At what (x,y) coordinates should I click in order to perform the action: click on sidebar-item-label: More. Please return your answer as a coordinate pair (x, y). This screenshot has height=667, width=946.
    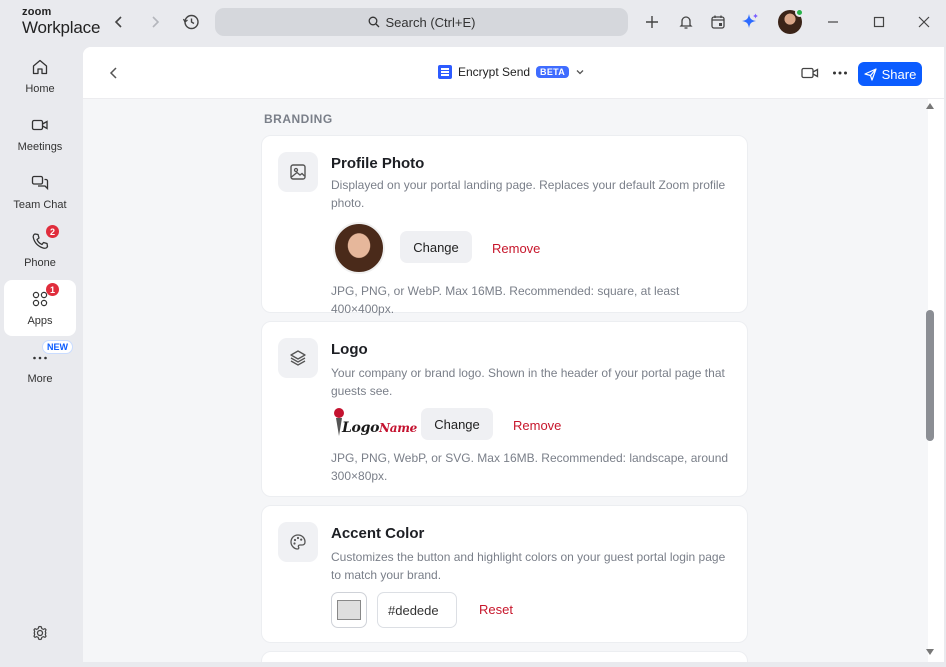
    Looking at the image, I should click on (40, 379).